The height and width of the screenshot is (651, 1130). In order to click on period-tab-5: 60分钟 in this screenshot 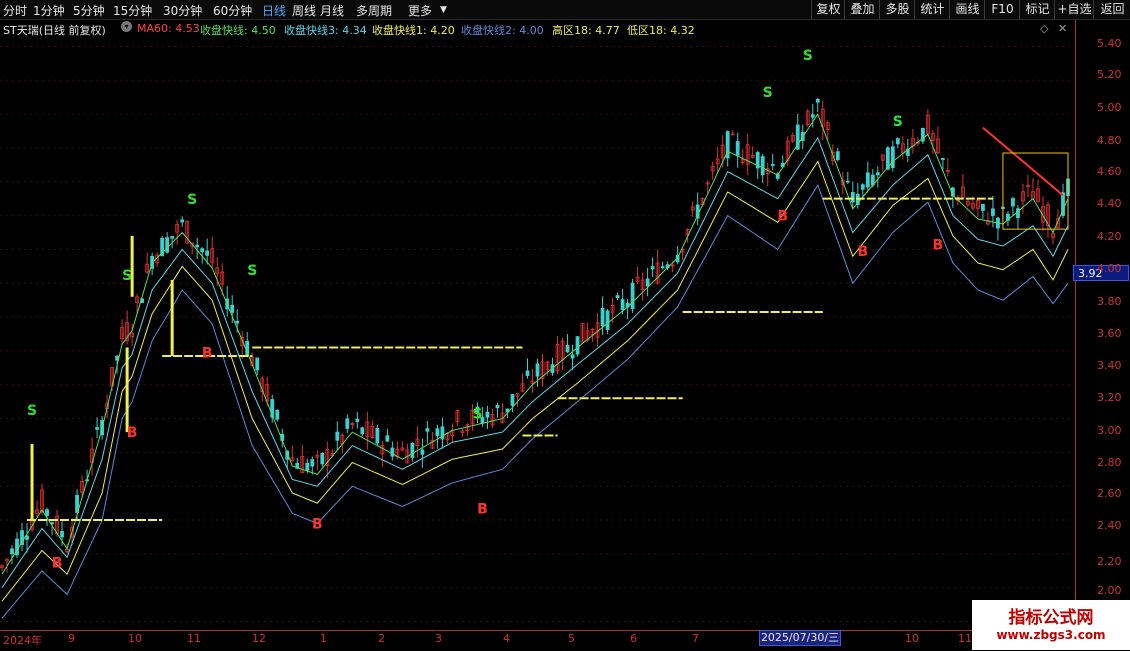, I will do `click(232, 10)`.